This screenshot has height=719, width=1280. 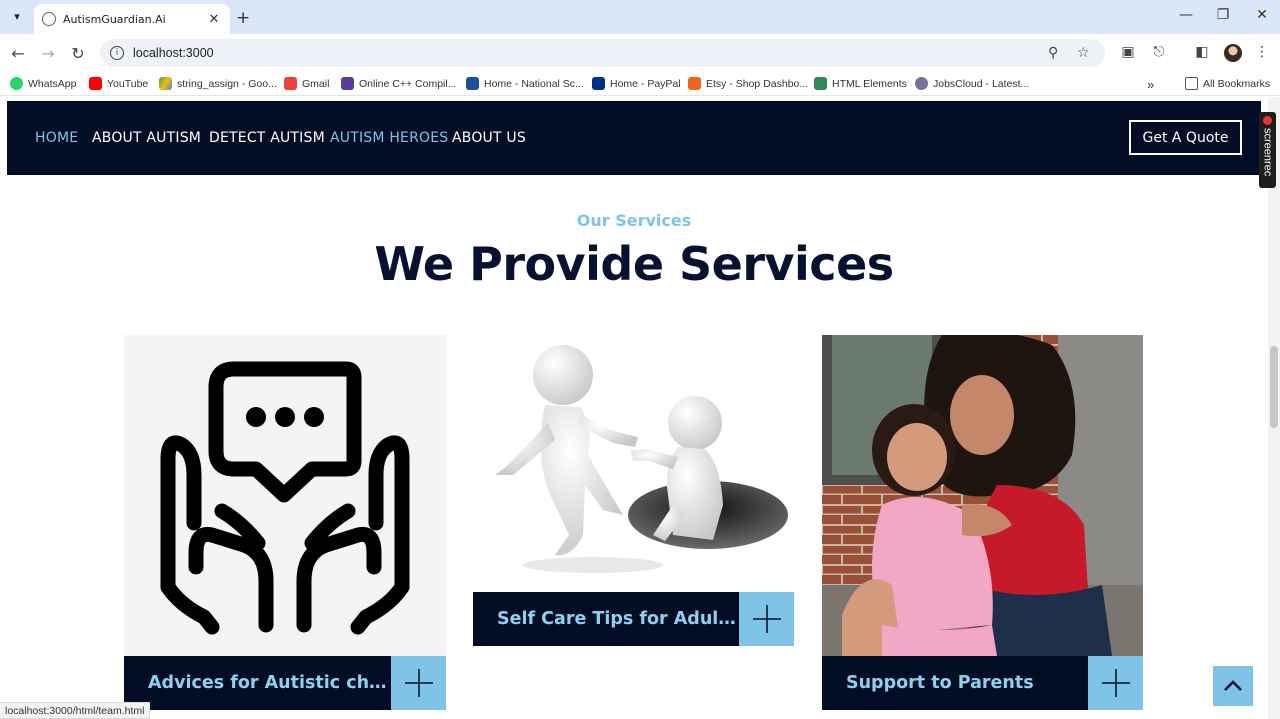 What do you see at coordinates (1262, 52) in the screenshot?
I see `menu-kebab-icon: ⋮` at bounding box center [1262, 52].